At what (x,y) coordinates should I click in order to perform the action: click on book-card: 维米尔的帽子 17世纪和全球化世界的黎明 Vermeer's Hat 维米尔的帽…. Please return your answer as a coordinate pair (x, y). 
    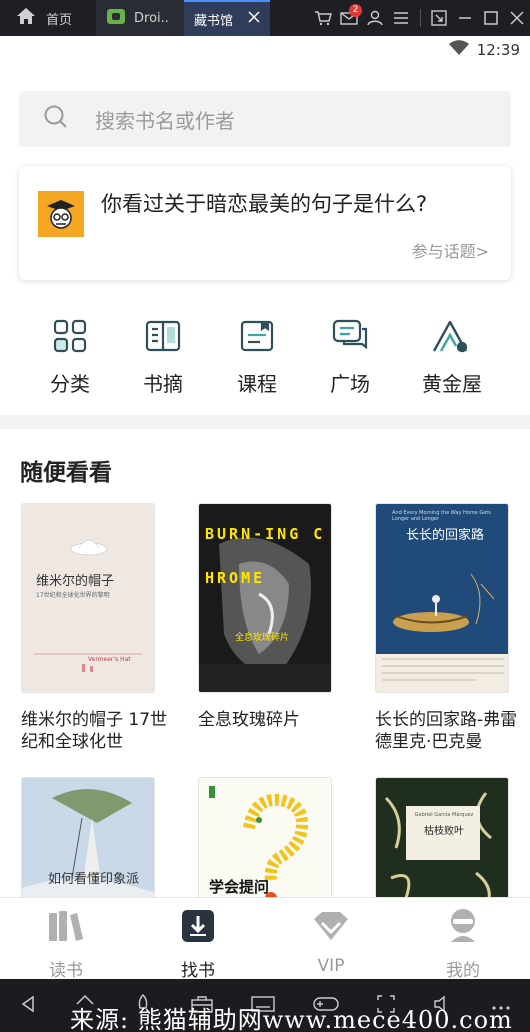
    Looking at the image, I should click on (96, 628).